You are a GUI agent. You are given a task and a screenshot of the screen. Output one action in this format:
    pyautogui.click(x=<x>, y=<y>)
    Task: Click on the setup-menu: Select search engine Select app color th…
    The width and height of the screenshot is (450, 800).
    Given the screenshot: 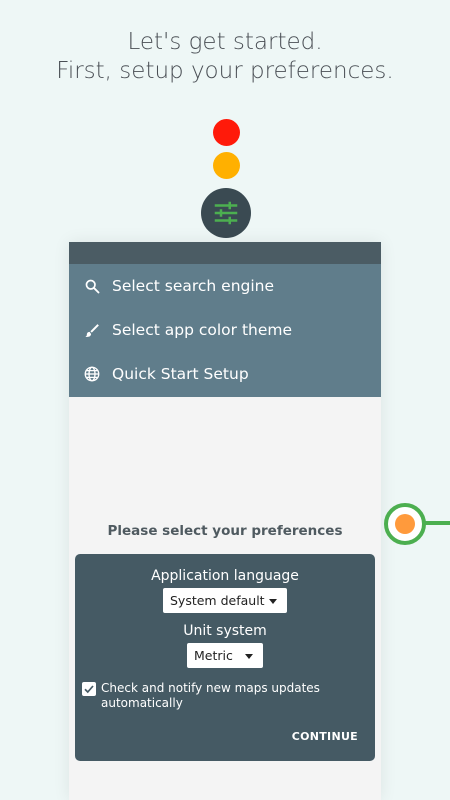 What is the action you would take?
    pyautogui.click(x=225, y=330)
    